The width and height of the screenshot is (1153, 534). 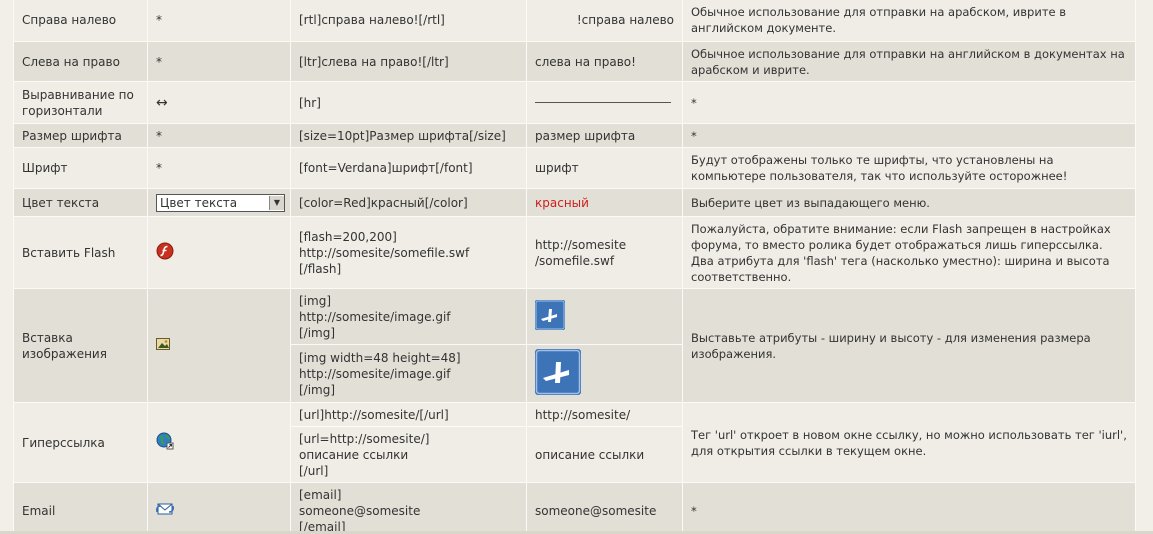 I want to click on table-row: Выравнивание по горизонтали ↔ [hr] *, so click(x=574, y=102).